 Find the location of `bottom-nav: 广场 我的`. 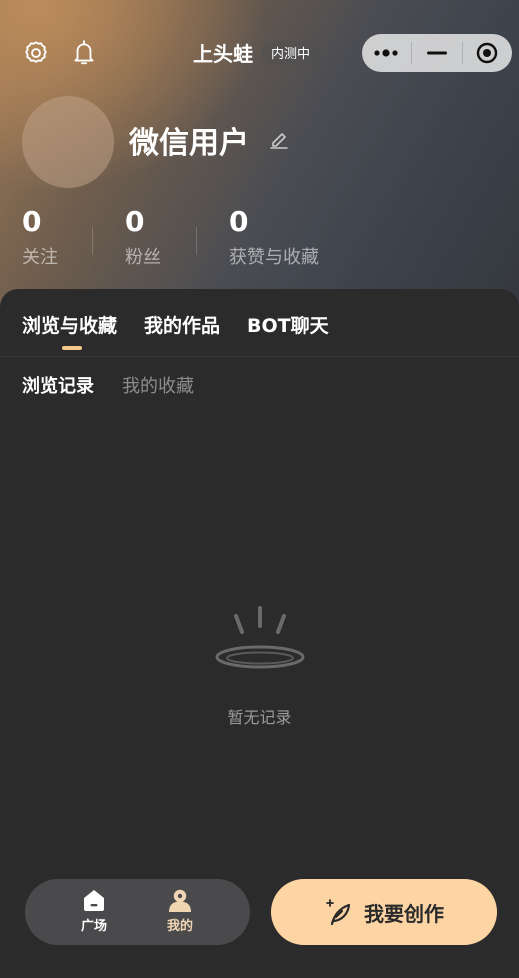

bottom-nav: 广场 我的 is located at coordinates (137, 912).